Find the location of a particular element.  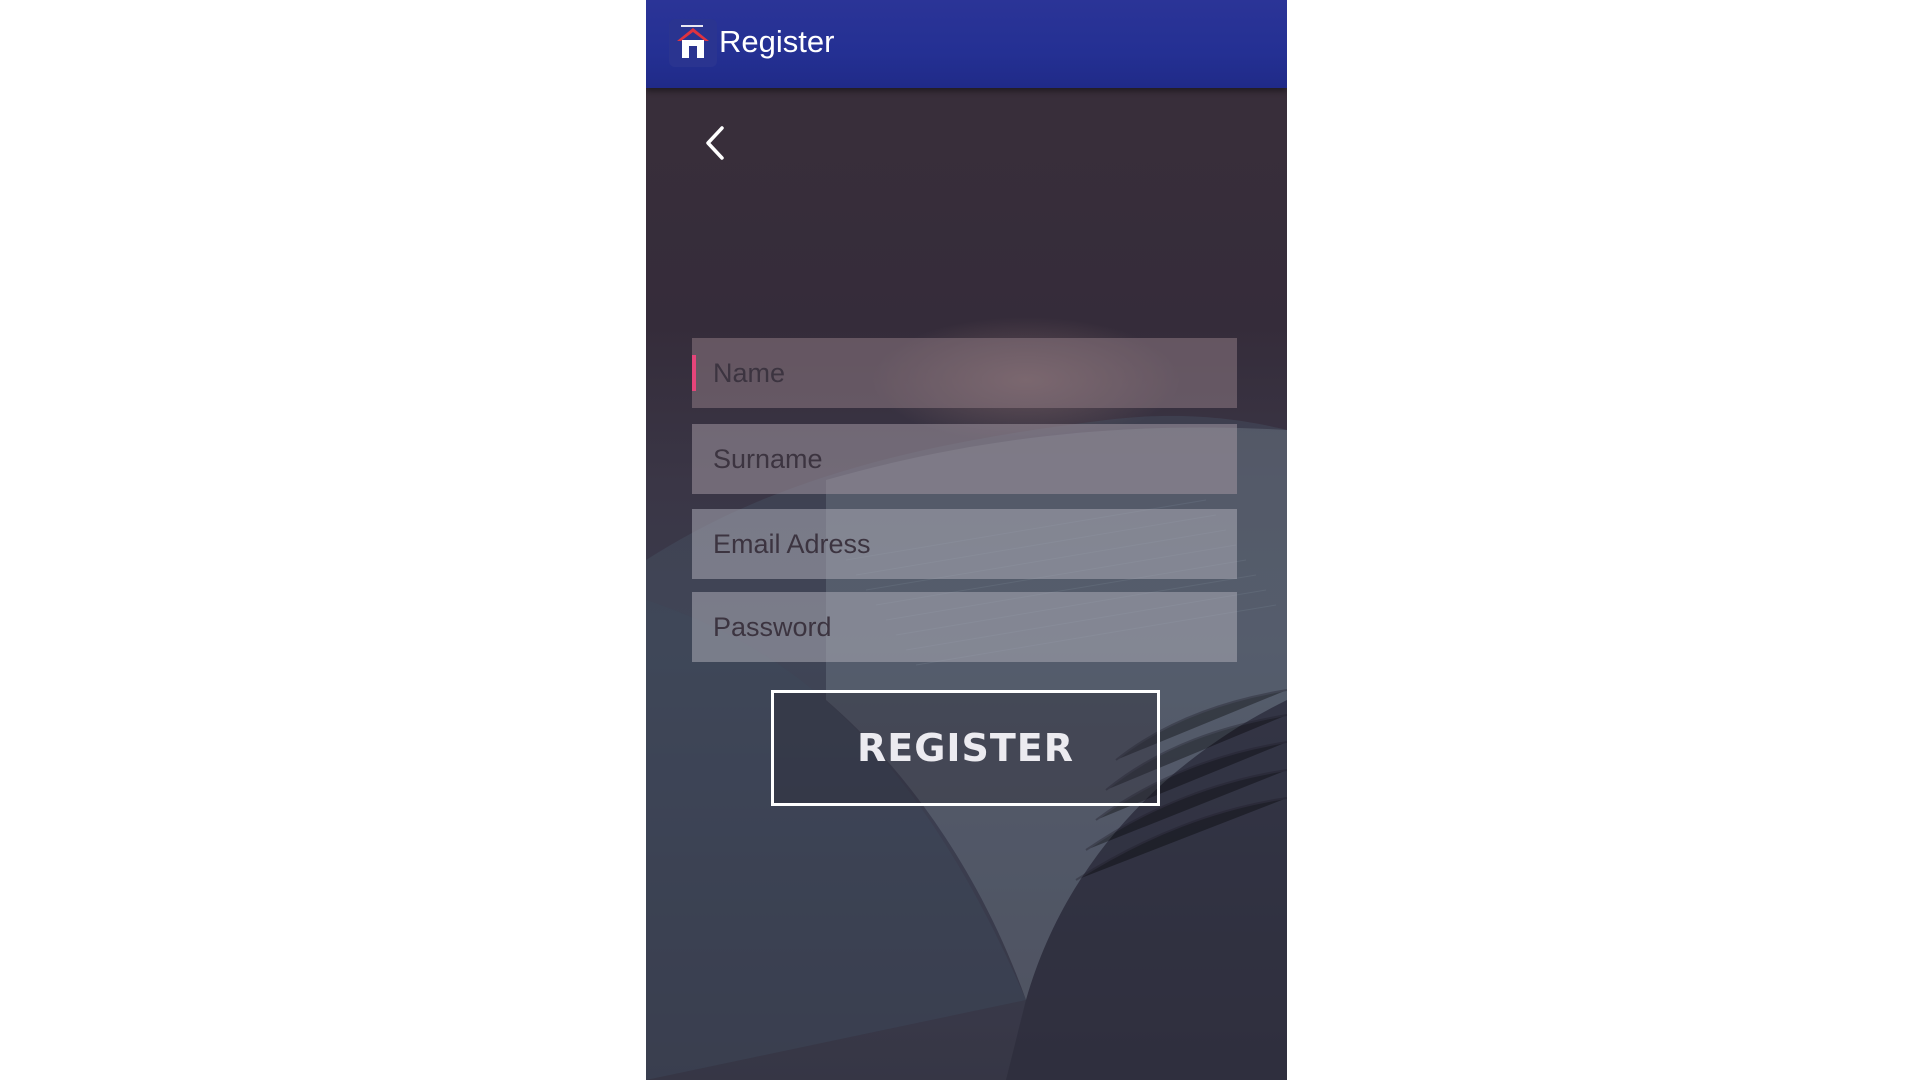

surname-field: Surname is located at coordinates (964, 459).